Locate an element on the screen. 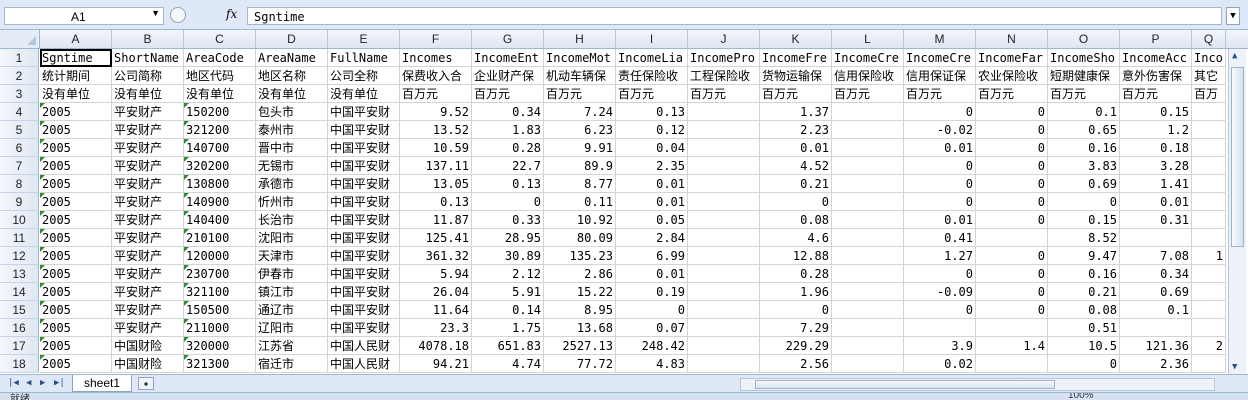 This screenshot has height=400, width=1248. cell-j10 is located at coordinates (724, 220).